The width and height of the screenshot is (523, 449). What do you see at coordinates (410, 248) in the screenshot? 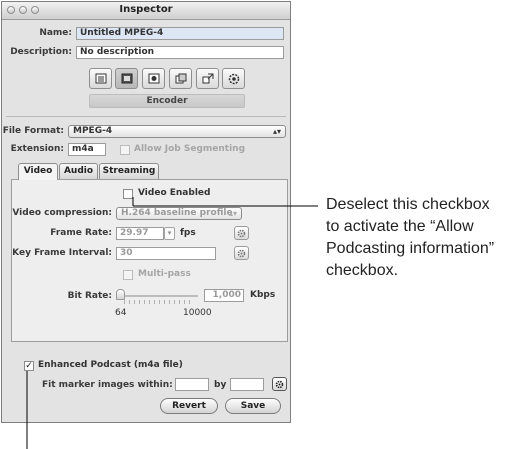
I see `callout-line: Podcasting information”` at bounding box center [410, 248].